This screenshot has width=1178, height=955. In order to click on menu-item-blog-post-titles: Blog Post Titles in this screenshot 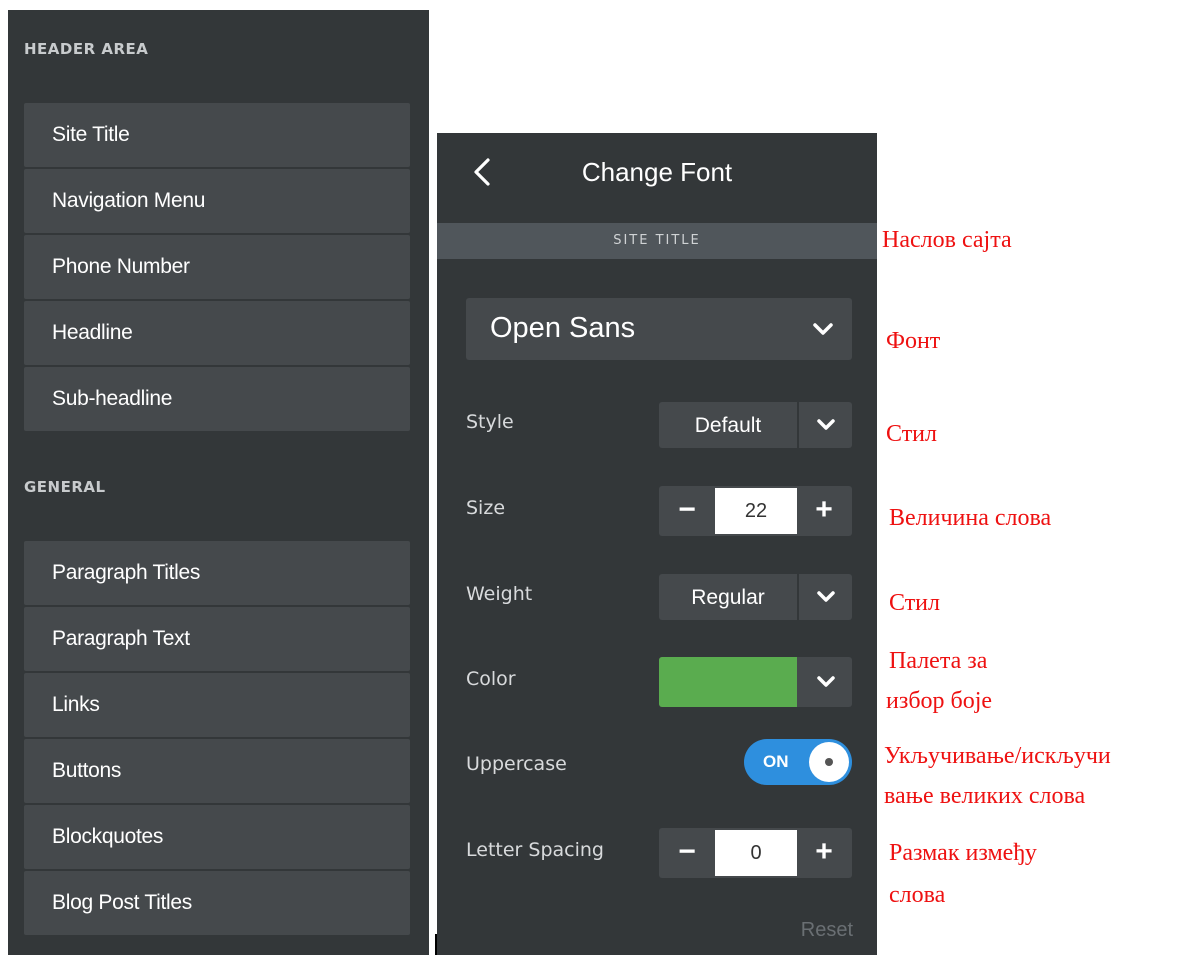, I will do `click(217, 903)`.